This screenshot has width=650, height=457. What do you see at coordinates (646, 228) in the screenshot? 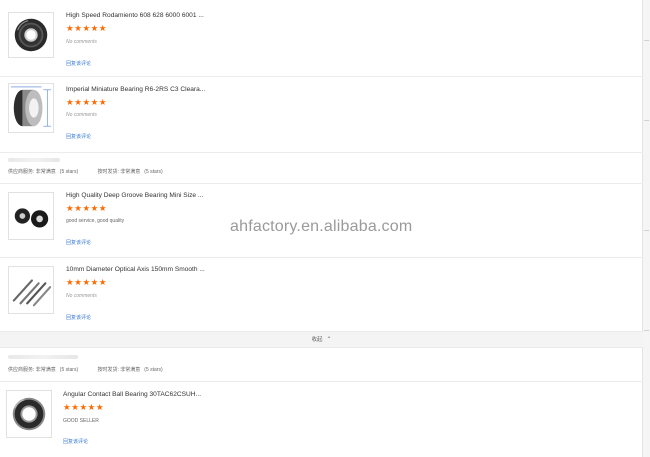
I see `vertical-scrollbar` at bounding box center [646, 228].